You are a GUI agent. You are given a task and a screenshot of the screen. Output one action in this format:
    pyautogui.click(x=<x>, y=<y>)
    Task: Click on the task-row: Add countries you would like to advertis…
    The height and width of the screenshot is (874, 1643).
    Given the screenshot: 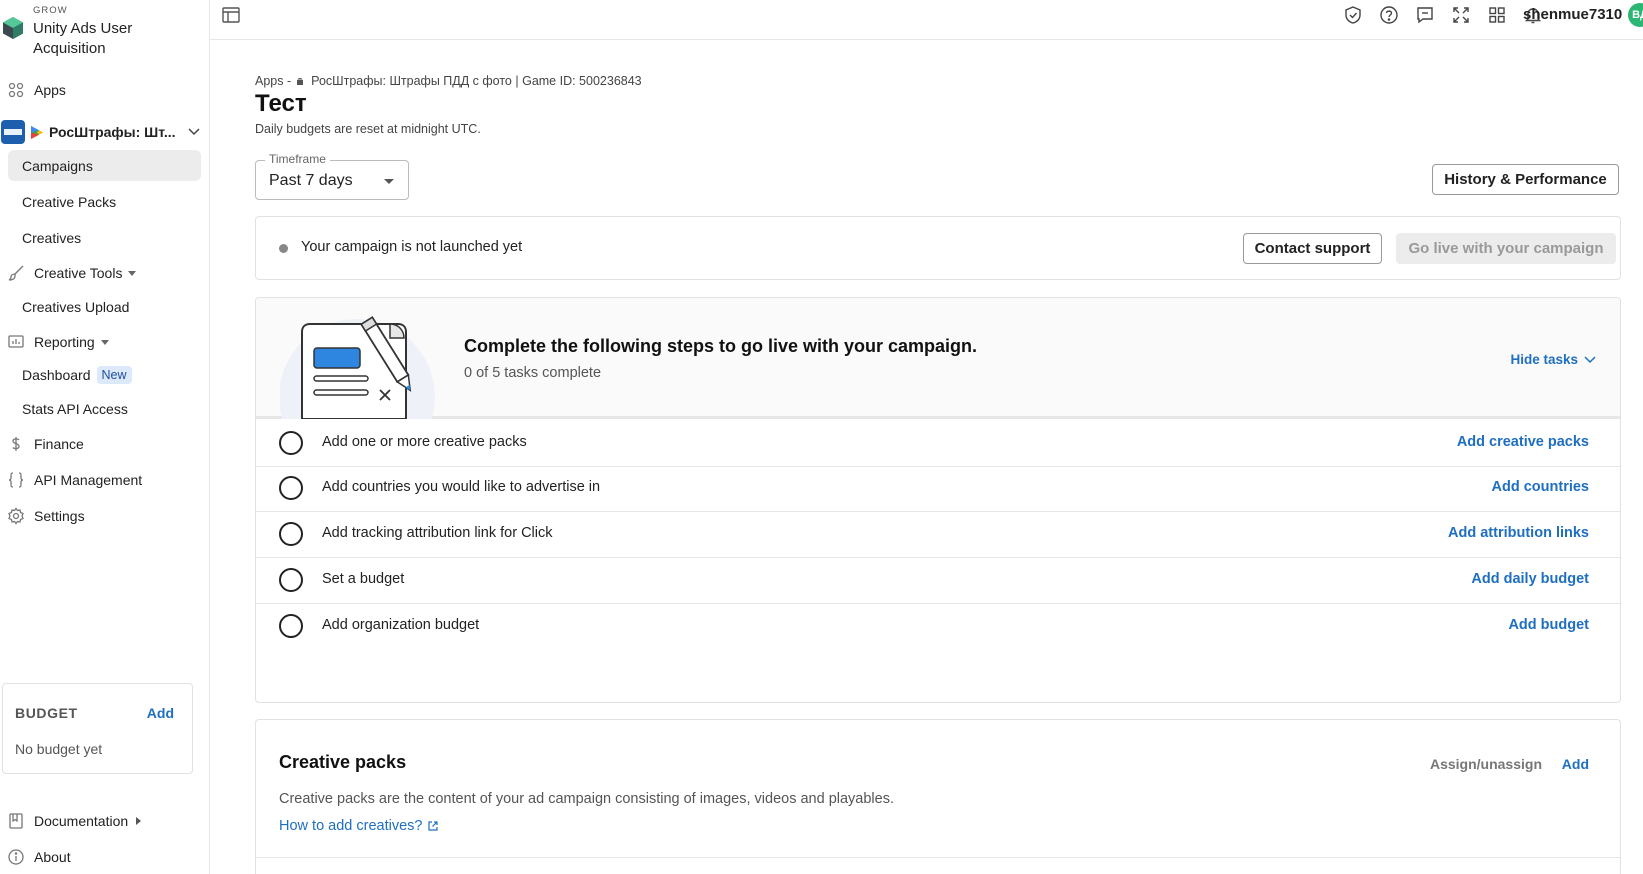 What is the action you would take?
    pyautogui.click(x=938, y=488)
    